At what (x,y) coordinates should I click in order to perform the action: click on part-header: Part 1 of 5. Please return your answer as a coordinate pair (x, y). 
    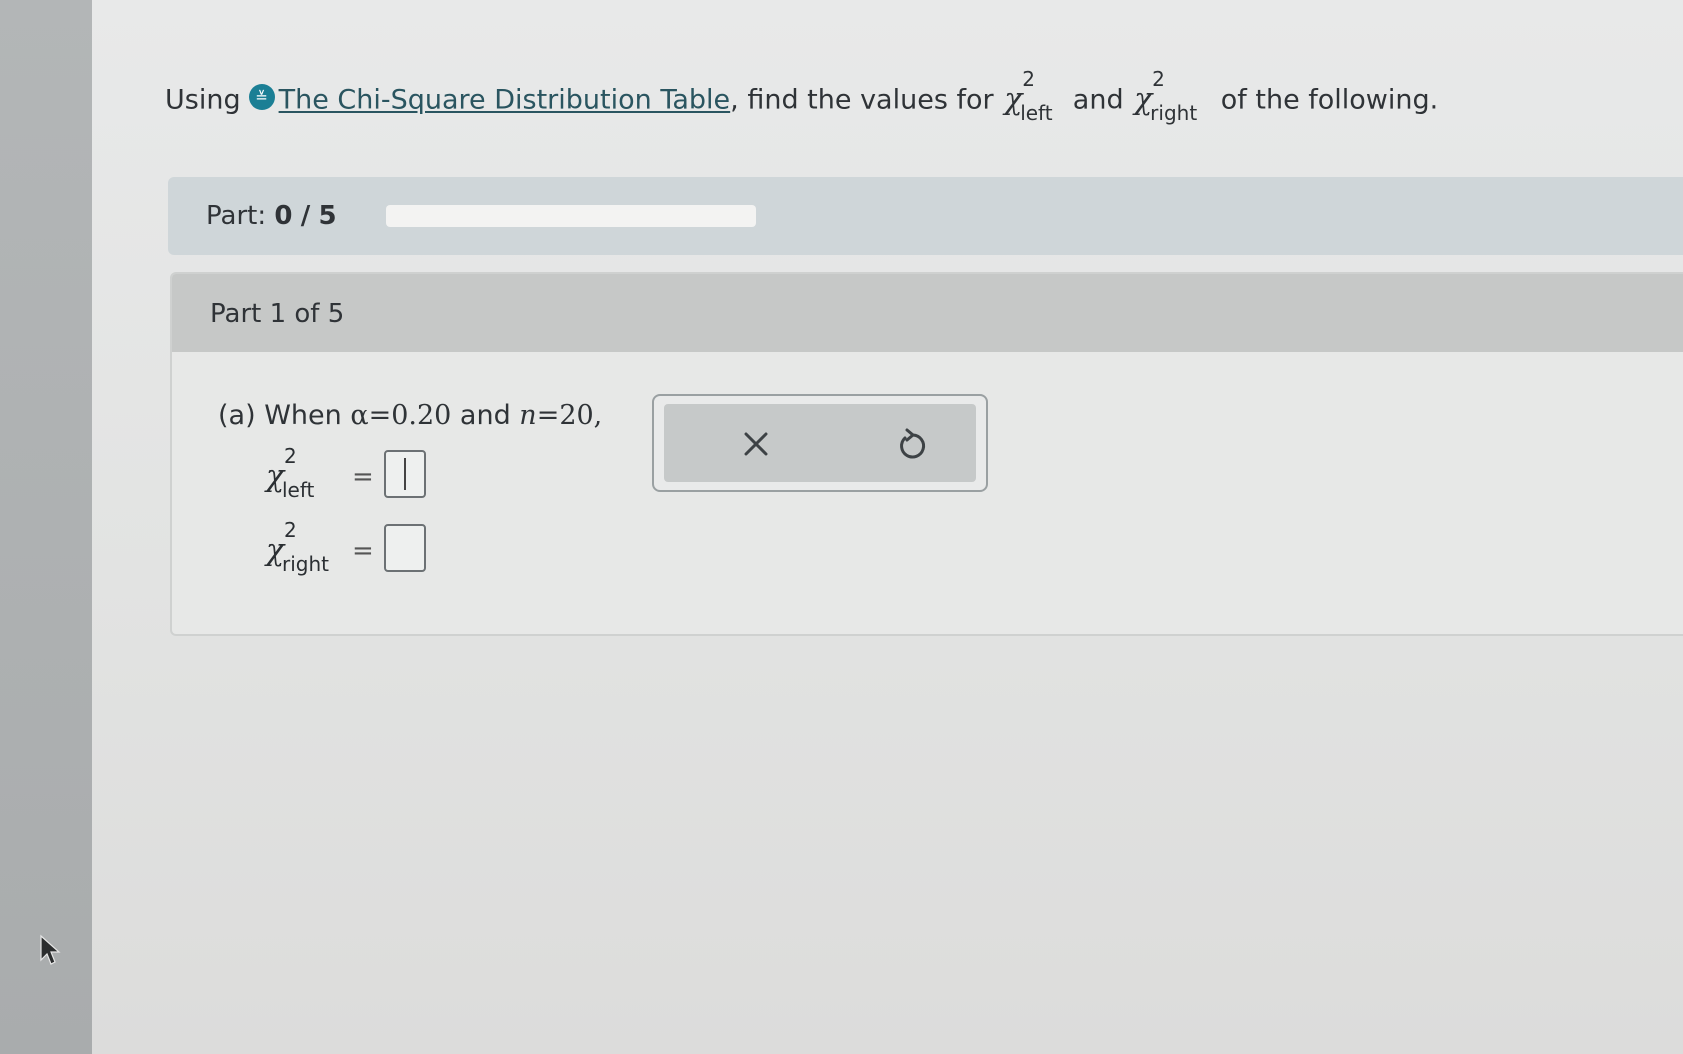
    Looking at the image, I should click on (927, 313).